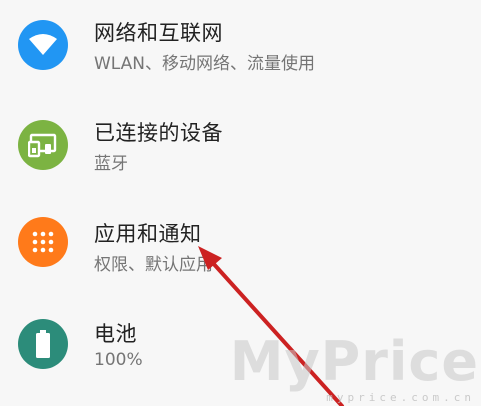 Image resolution: width=481 pixels, height=406 pixels. I want to click on battery-title: 电池, so click(115, 334).